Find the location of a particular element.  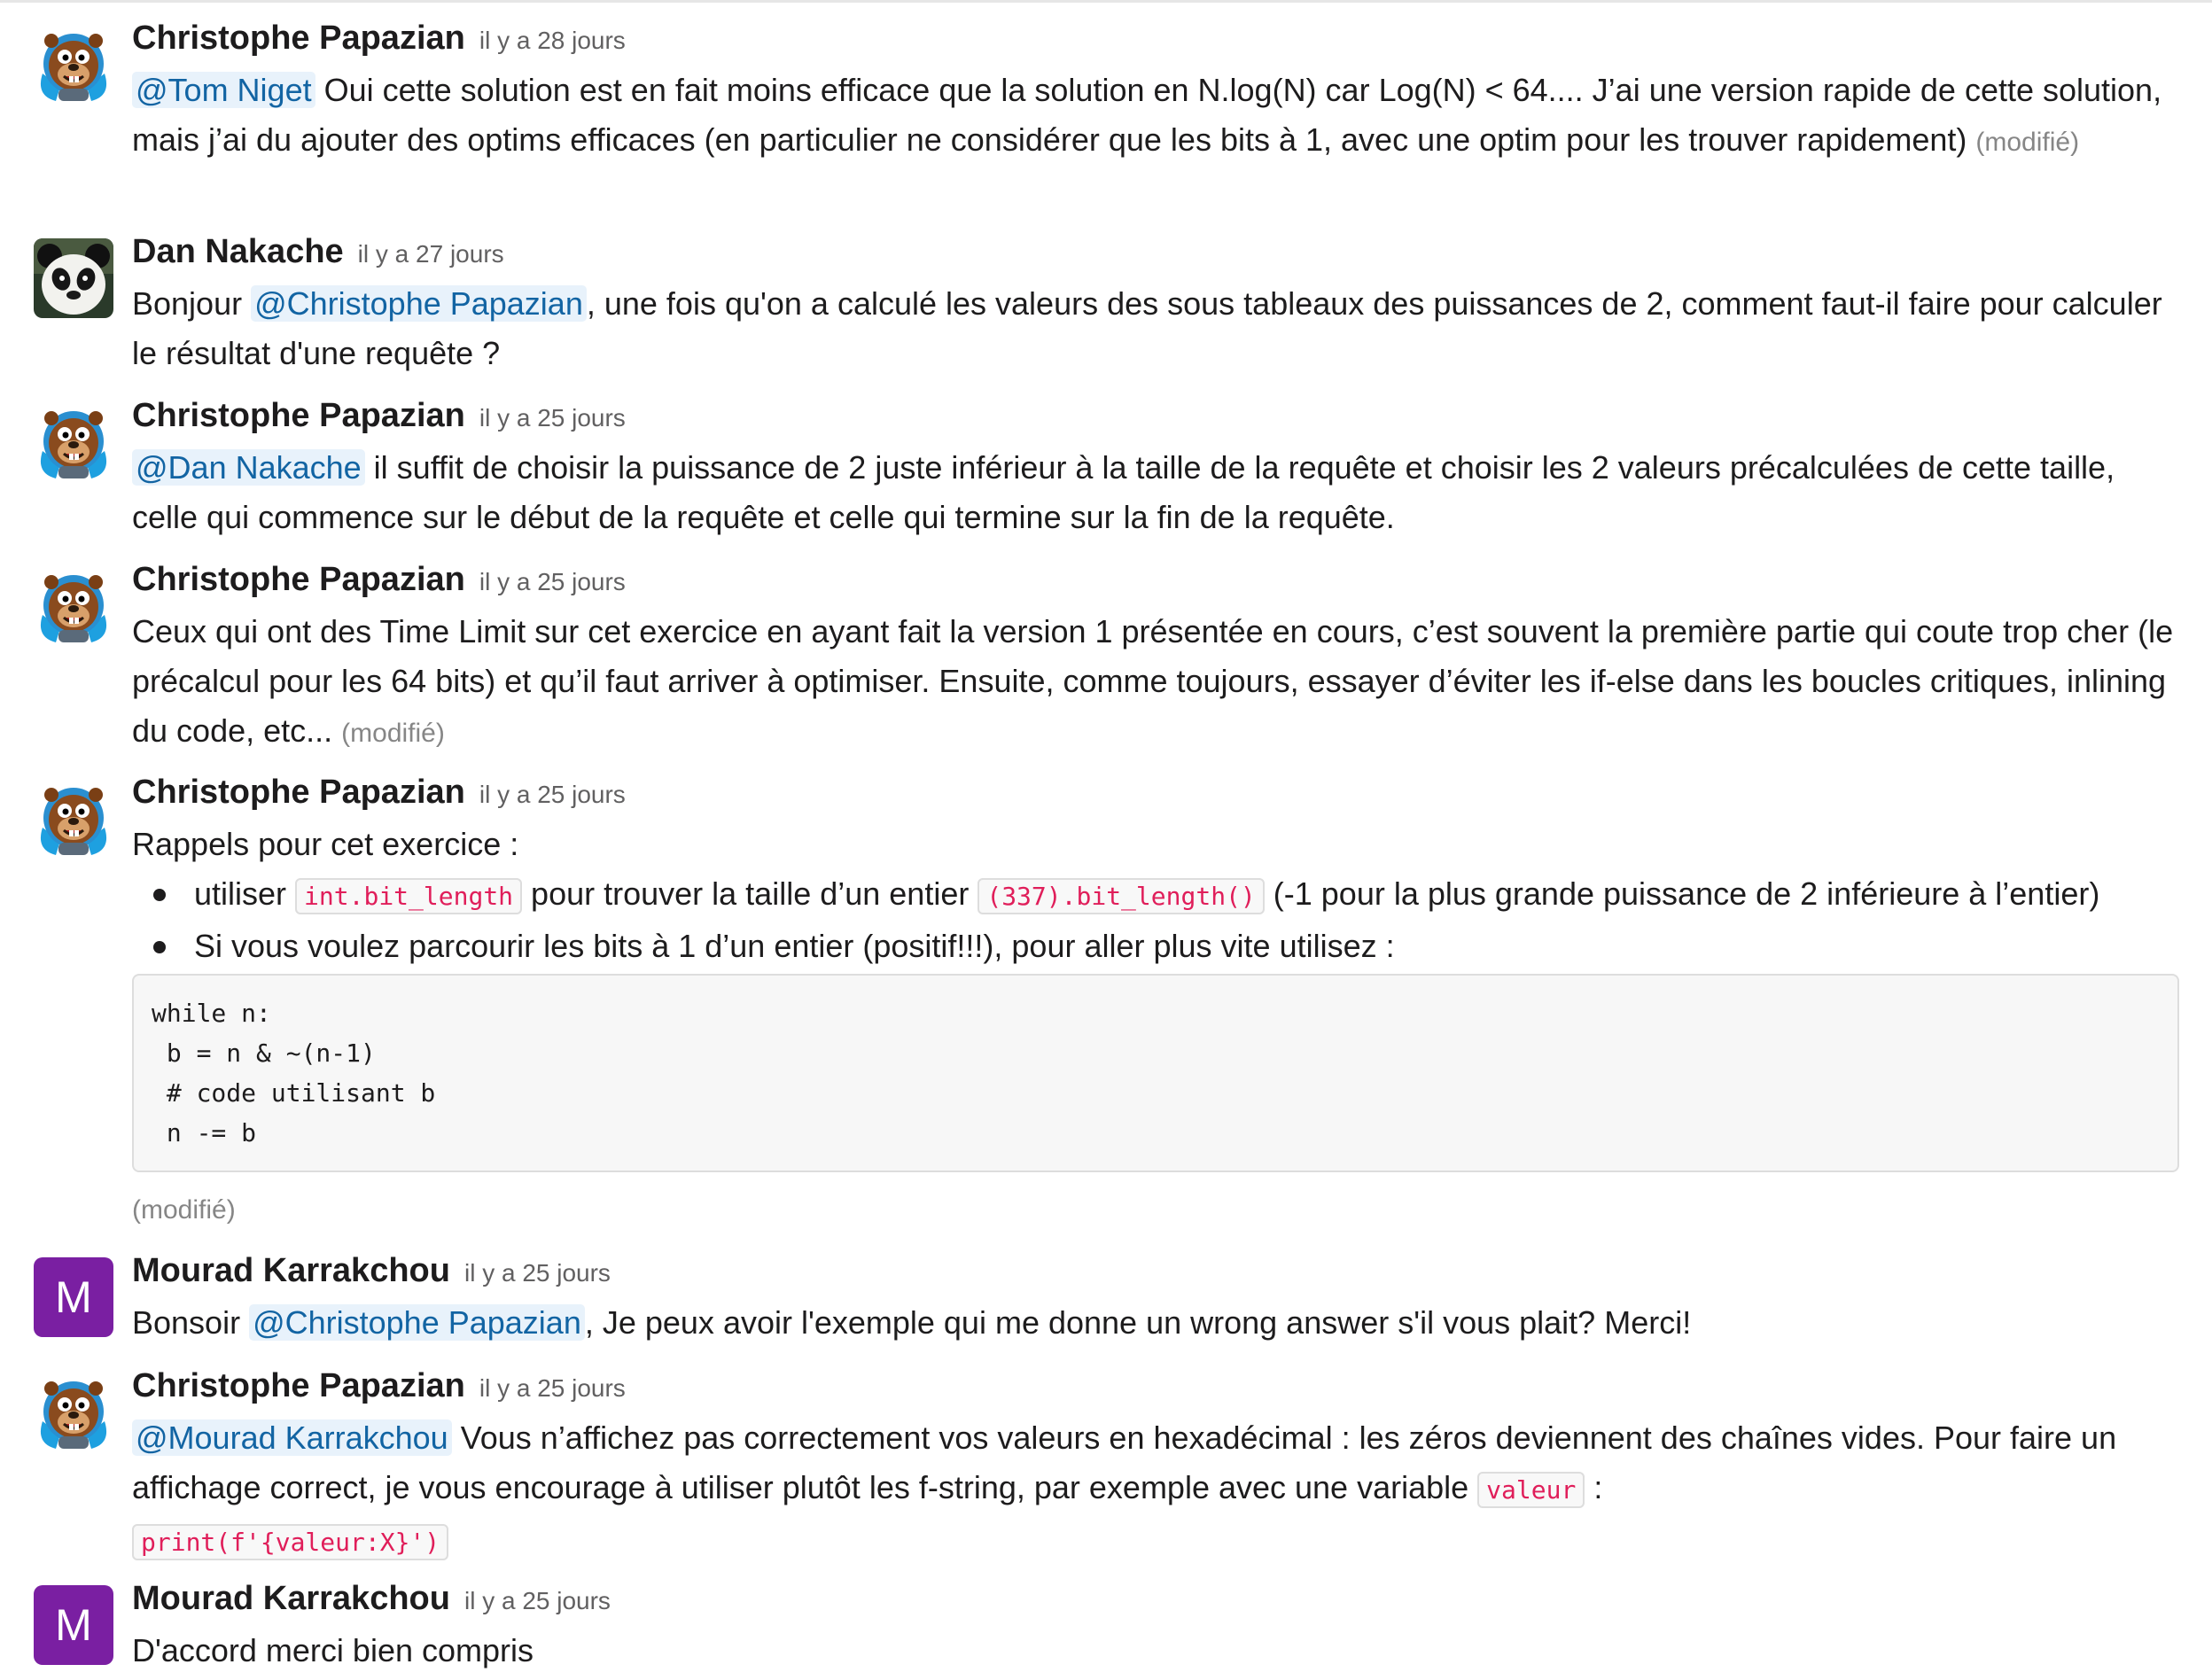

inline-code: int.bit_length is located at coordinates (409, 896).